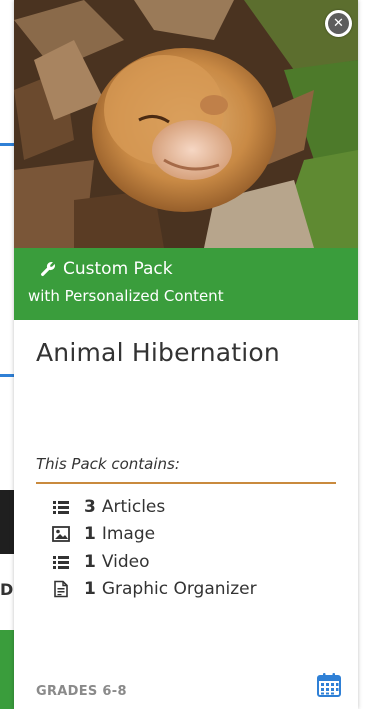  What do you see at coordinates (7, 522) in the screenshot?
I see `background-dark-panel` at bounding box center [7, 522].